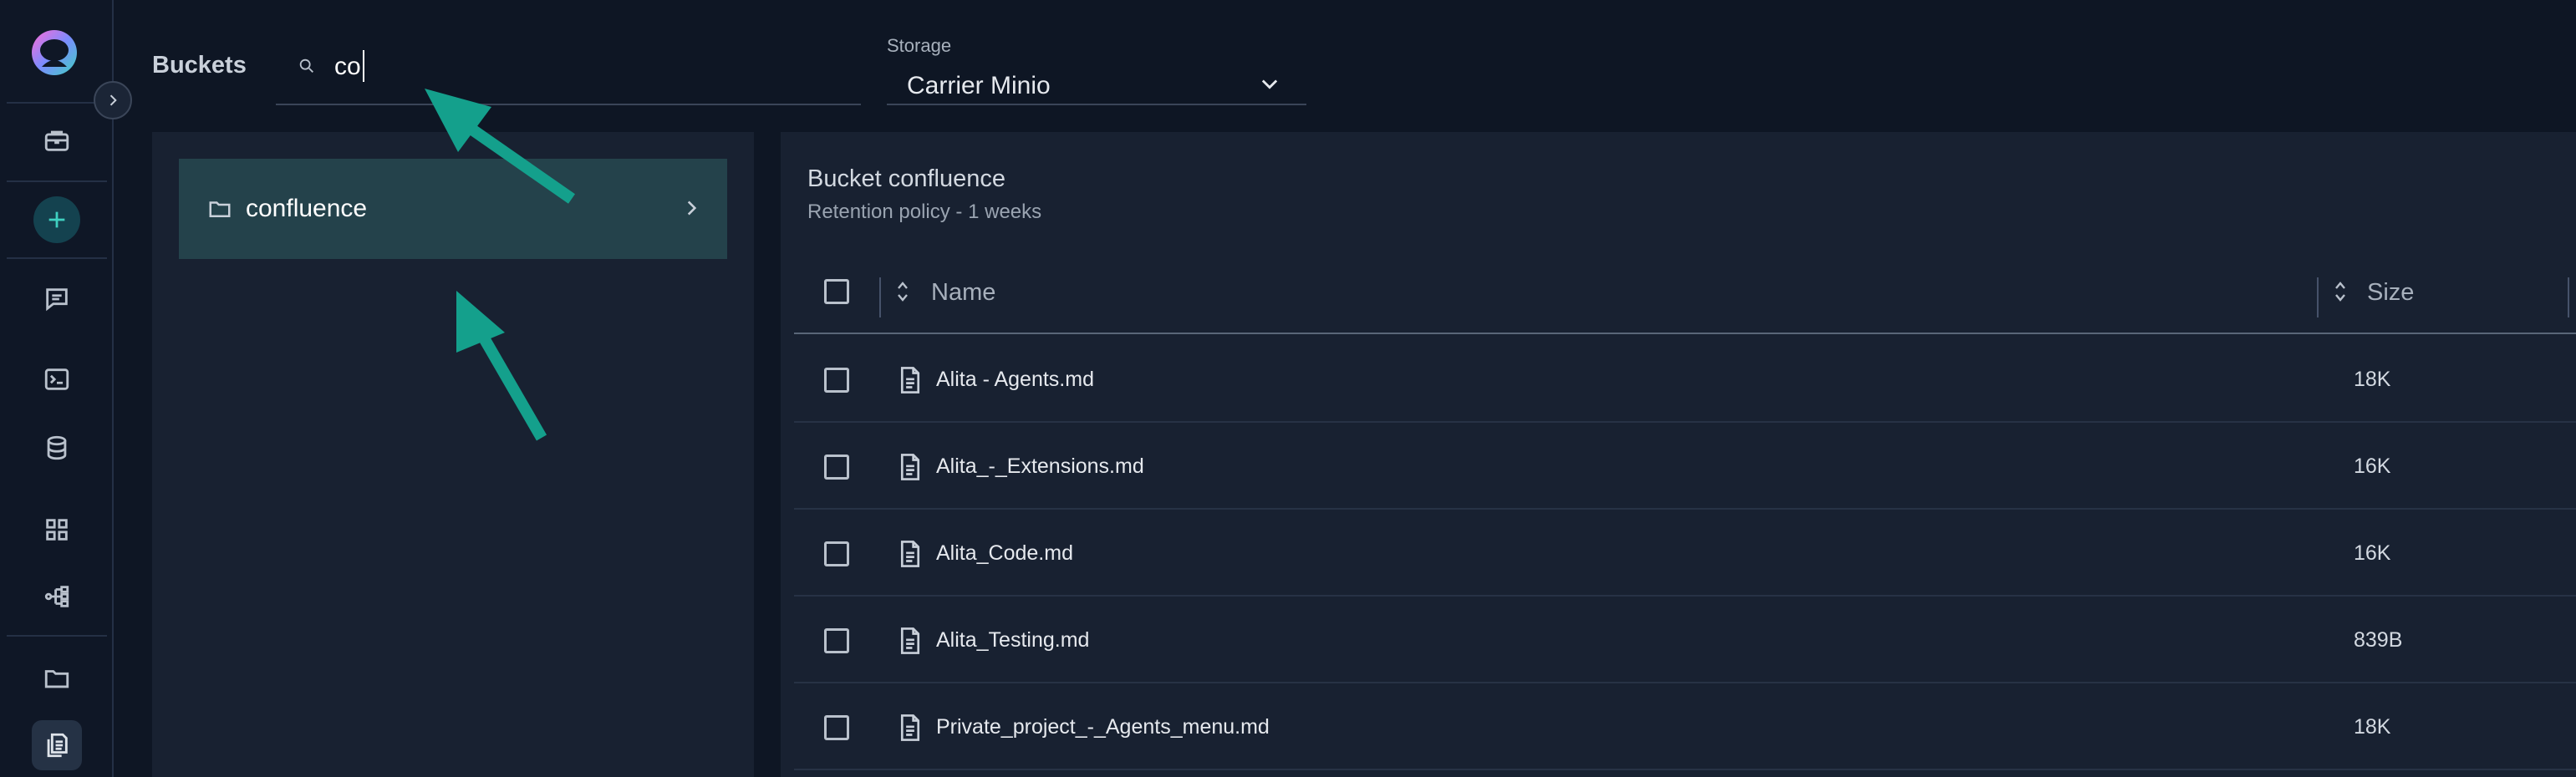  What do you see at coordinates (924, 212) in the screenshot?
I see `retention-policy: Retention policy - 1 weeks` at bounding box center [924, 212].